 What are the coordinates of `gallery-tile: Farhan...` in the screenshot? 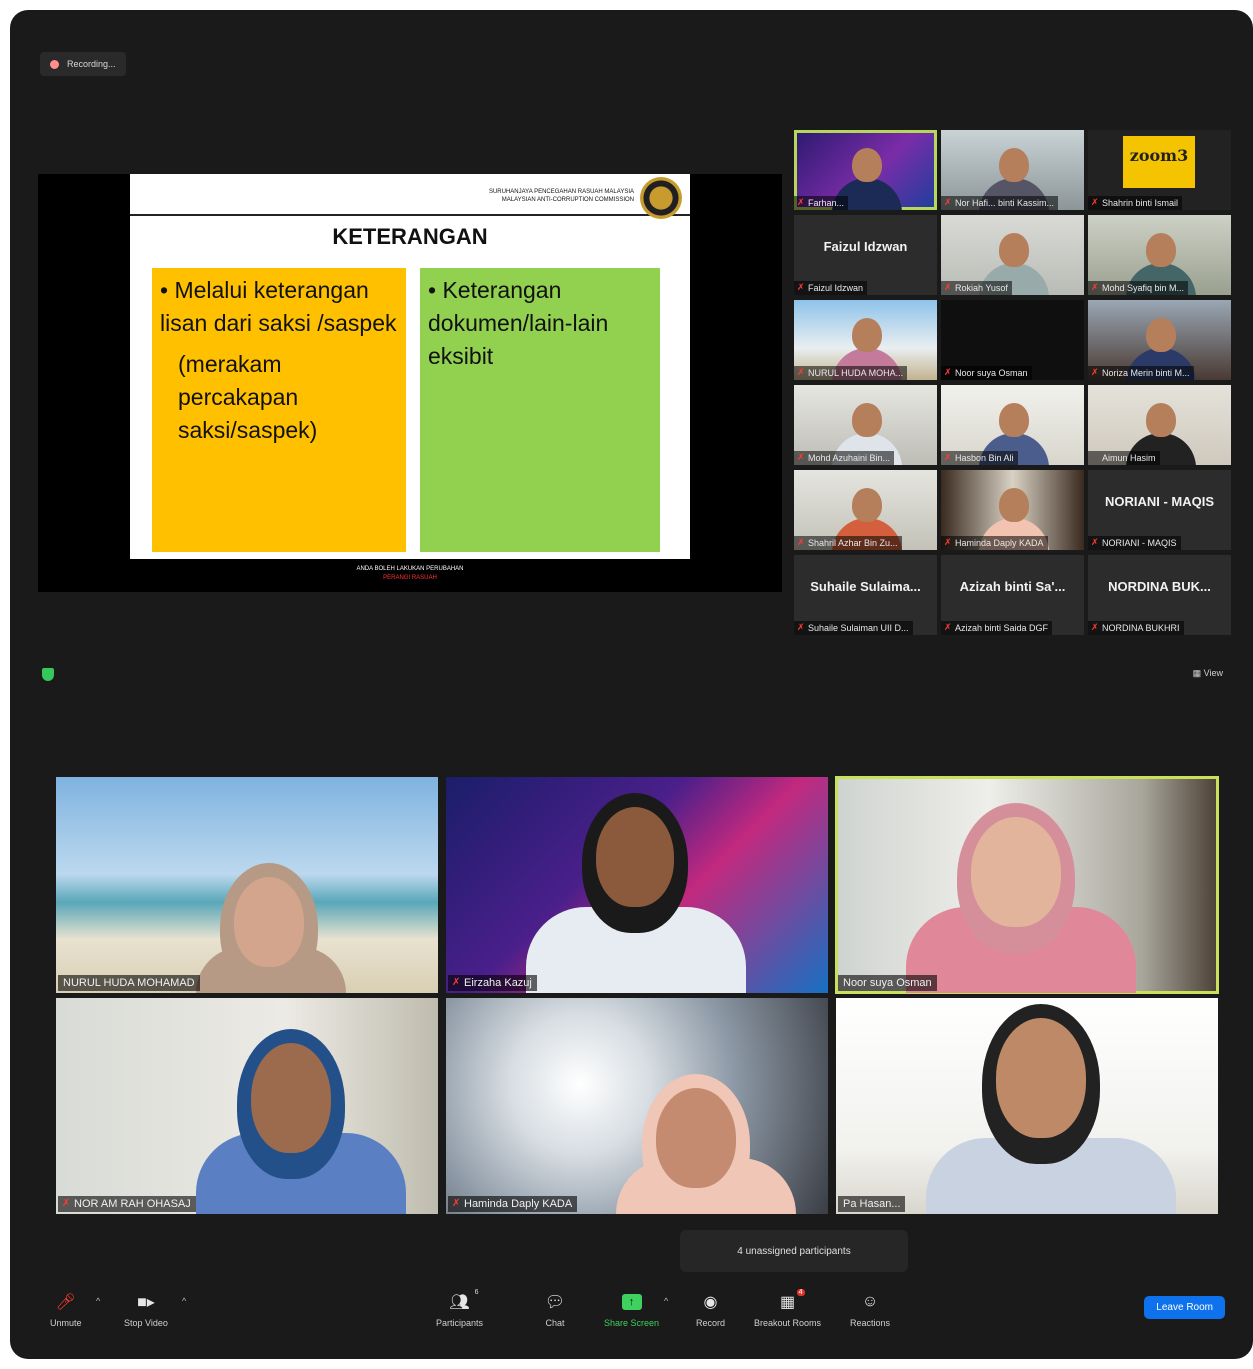 It's located at (865, 170).